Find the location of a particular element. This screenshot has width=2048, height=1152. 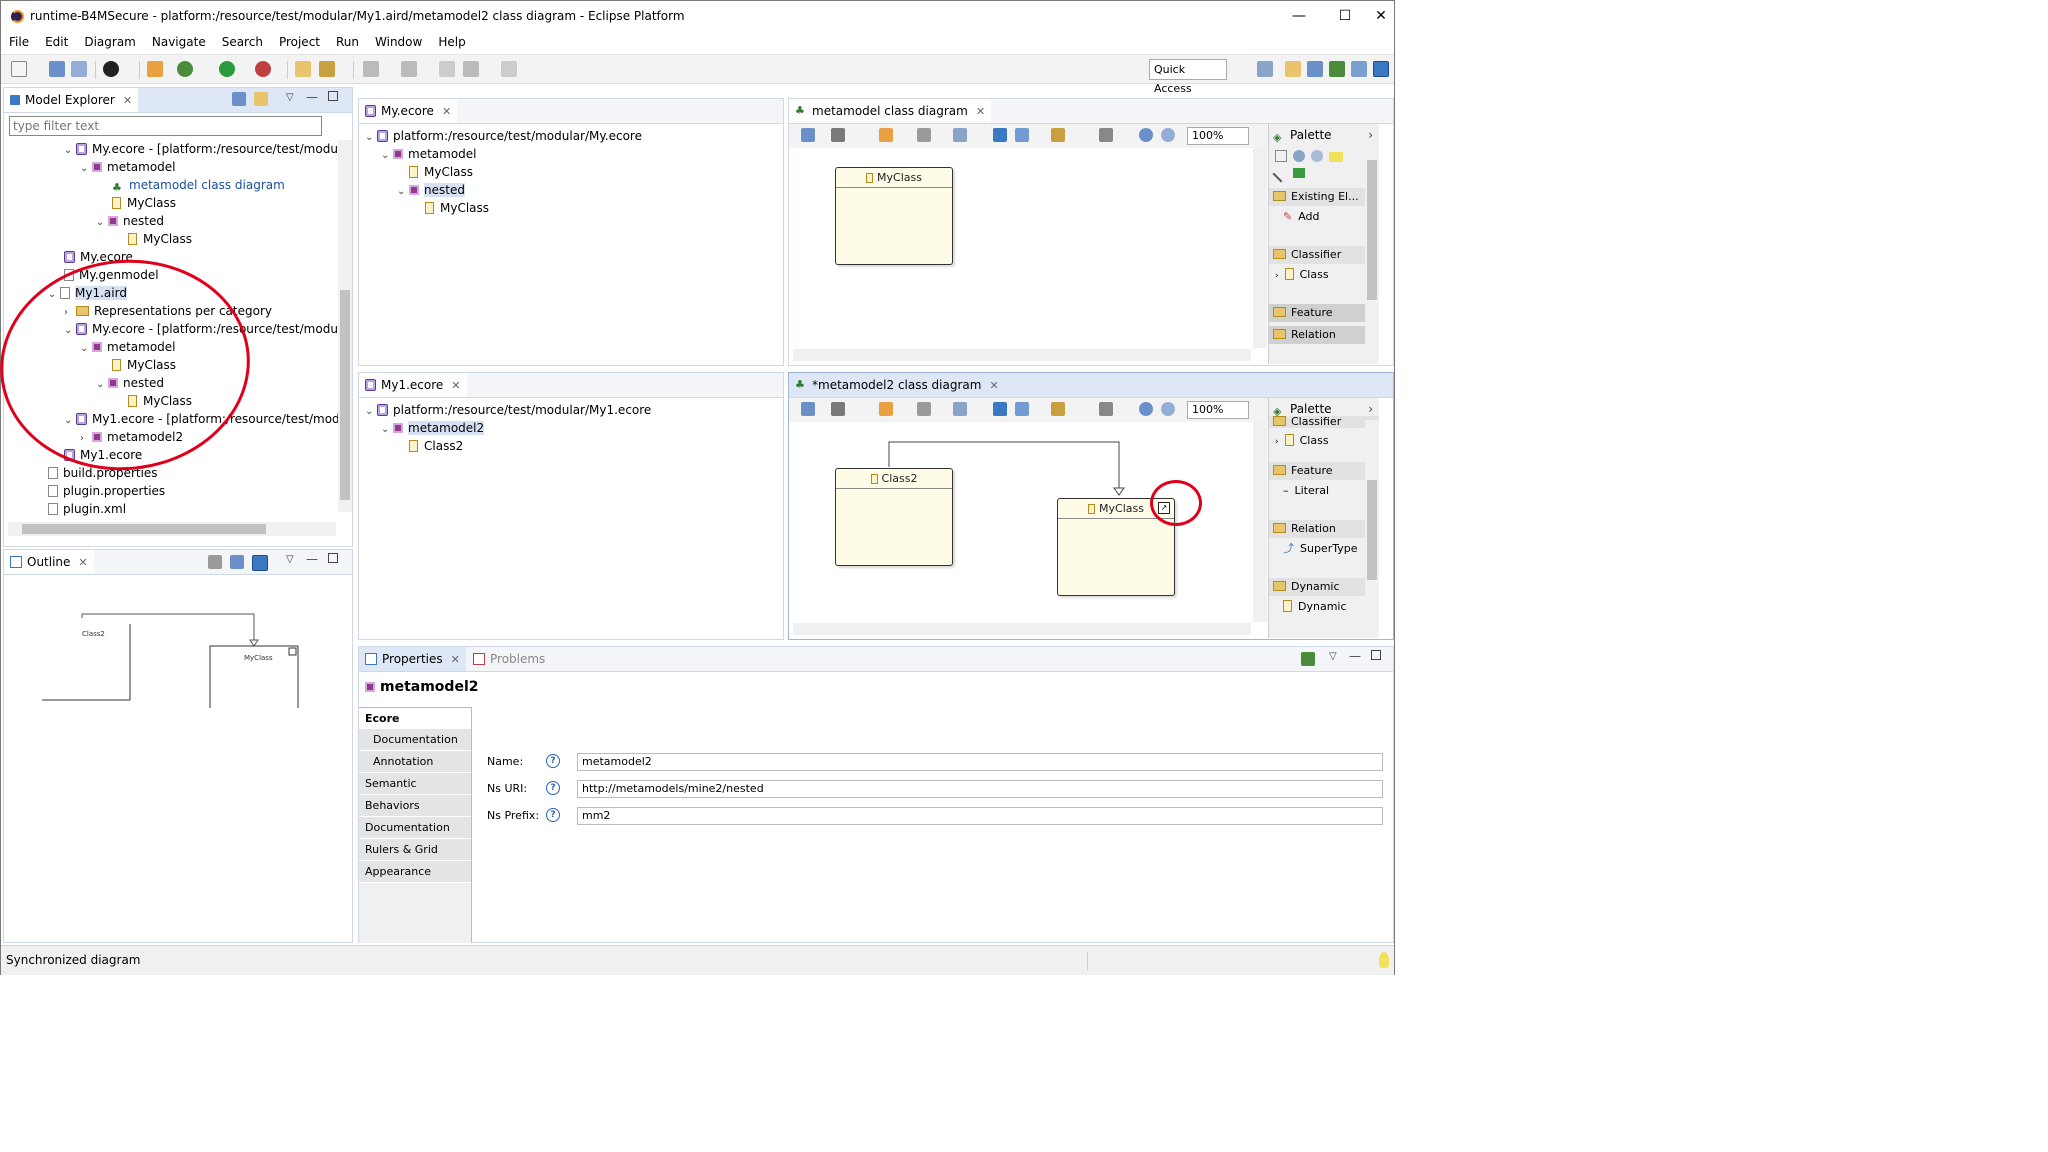

menu-project: Project is located at coordinates (299, 42).